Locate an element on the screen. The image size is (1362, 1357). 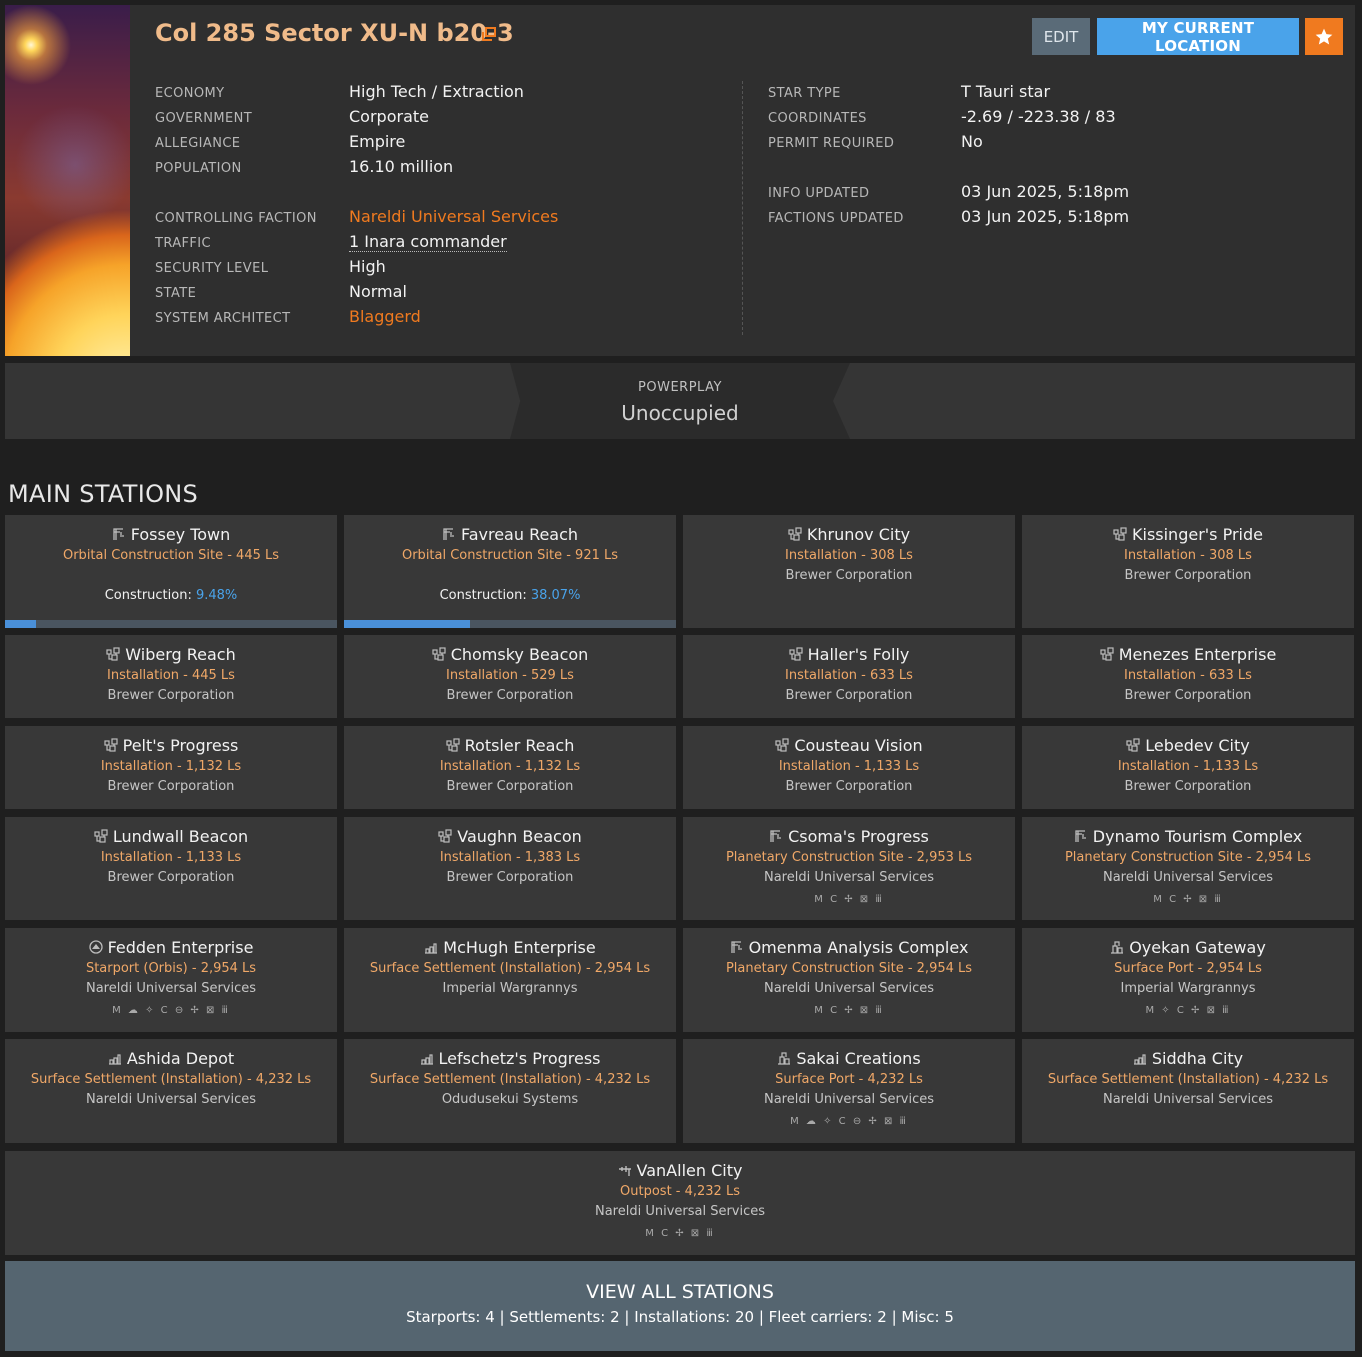
system-name: Col 285 Sector XU-N b20-3 is located at coordinates (334, 33).